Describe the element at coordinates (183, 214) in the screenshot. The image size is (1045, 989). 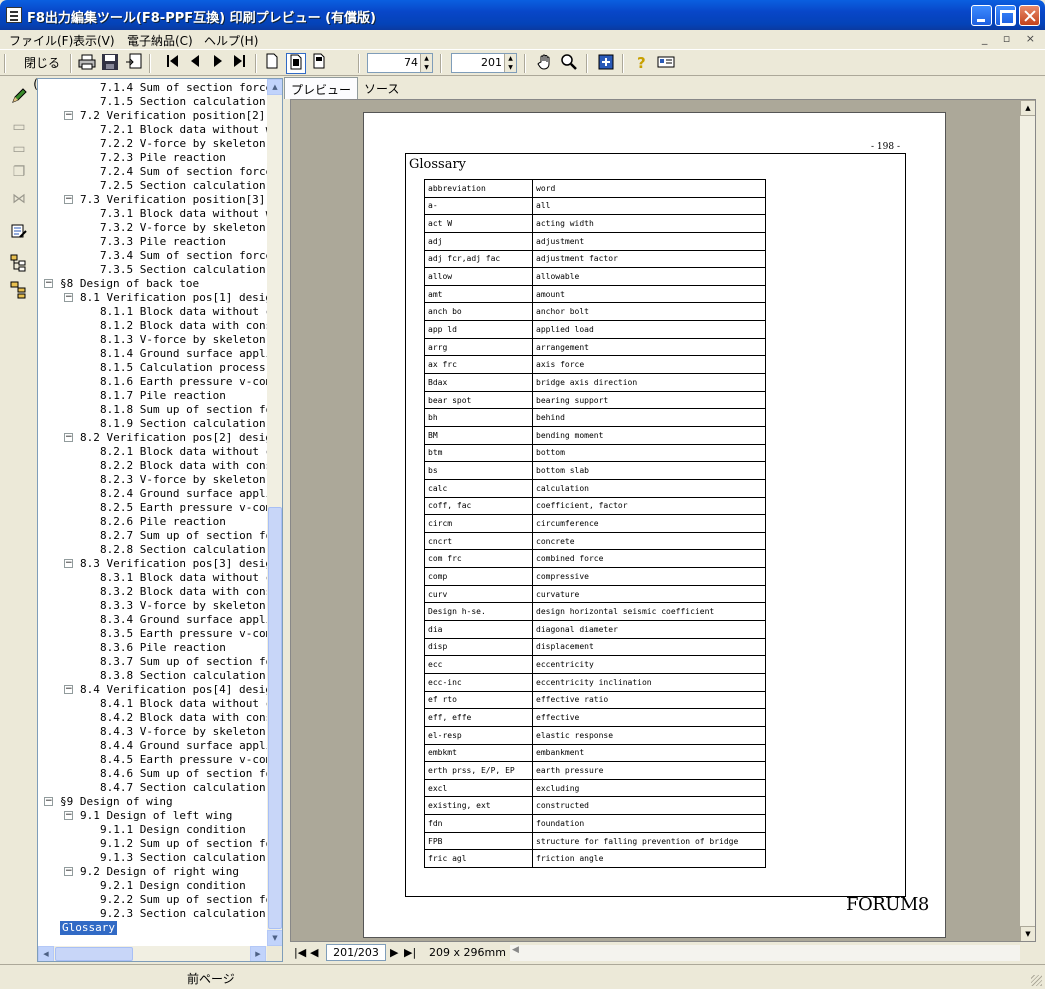
I see `tree-item: 7.3.1 Block data without wa` at that location.